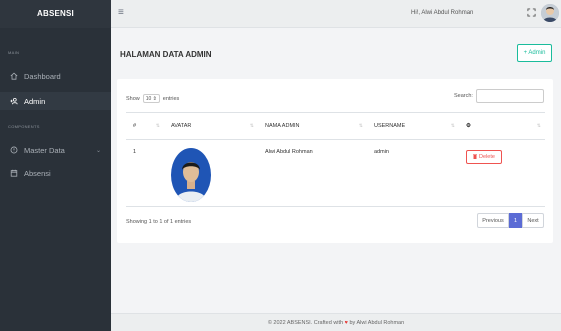 The image size is (561, 331). Describe the element at coordinates (377, 323) in the screenshot. I see `footer-text-after: by Alwi Abdul Rohman` at that location.